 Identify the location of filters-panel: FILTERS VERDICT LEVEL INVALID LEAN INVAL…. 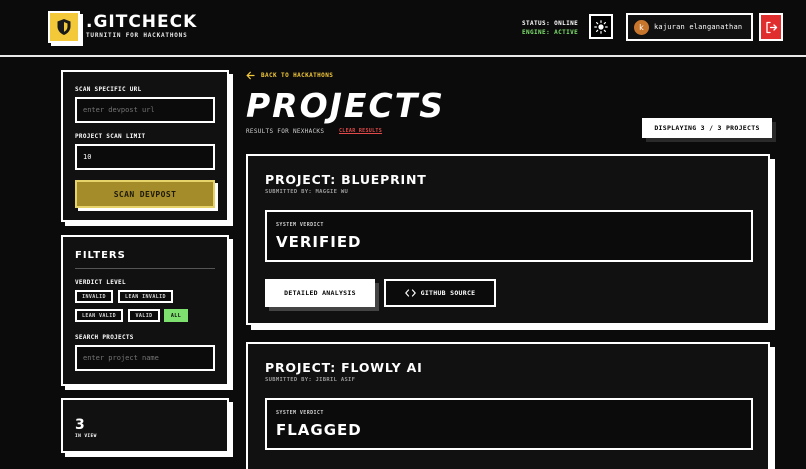
(145, 310).